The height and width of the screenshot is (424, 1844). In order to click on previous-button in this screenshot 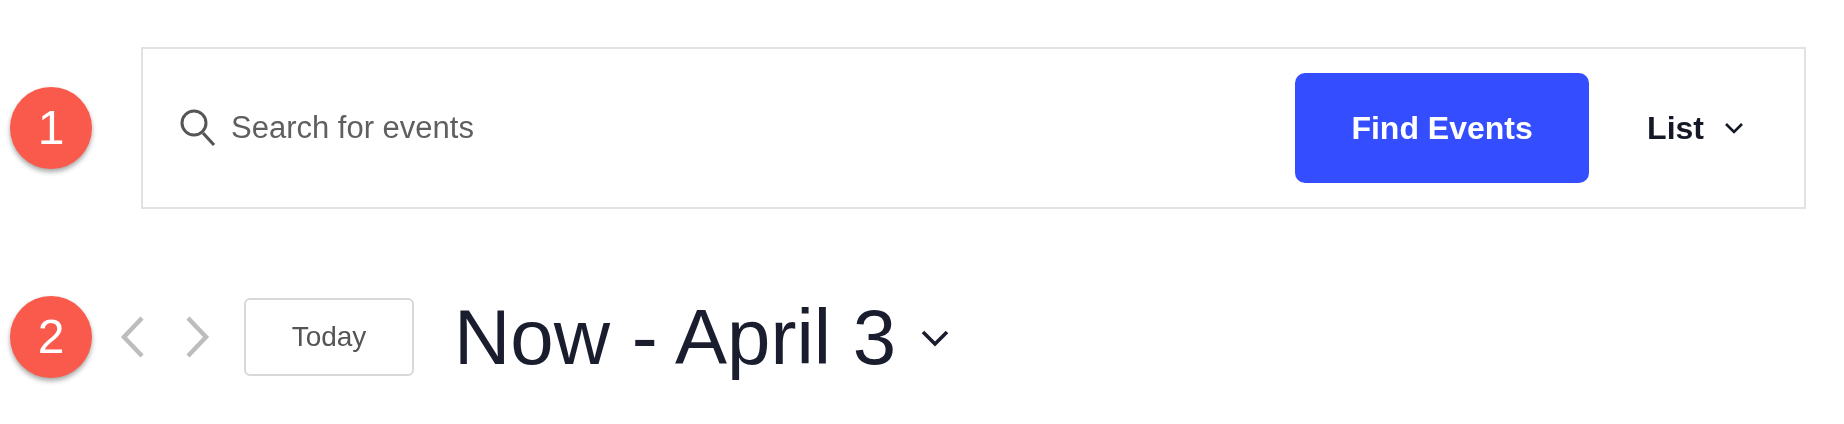, I will do `click(133, 337)`.